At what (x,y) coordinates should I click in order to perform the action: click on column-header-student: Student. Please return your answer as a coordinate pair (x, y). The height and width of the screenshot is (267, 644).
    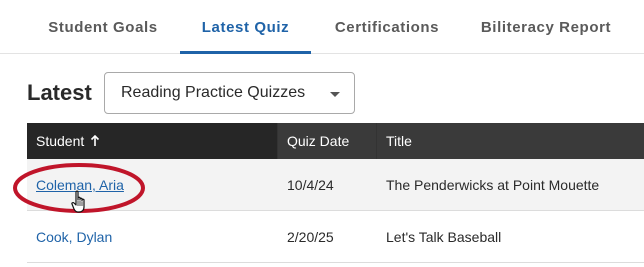
    Looking at the image, I should click on (152, 141).